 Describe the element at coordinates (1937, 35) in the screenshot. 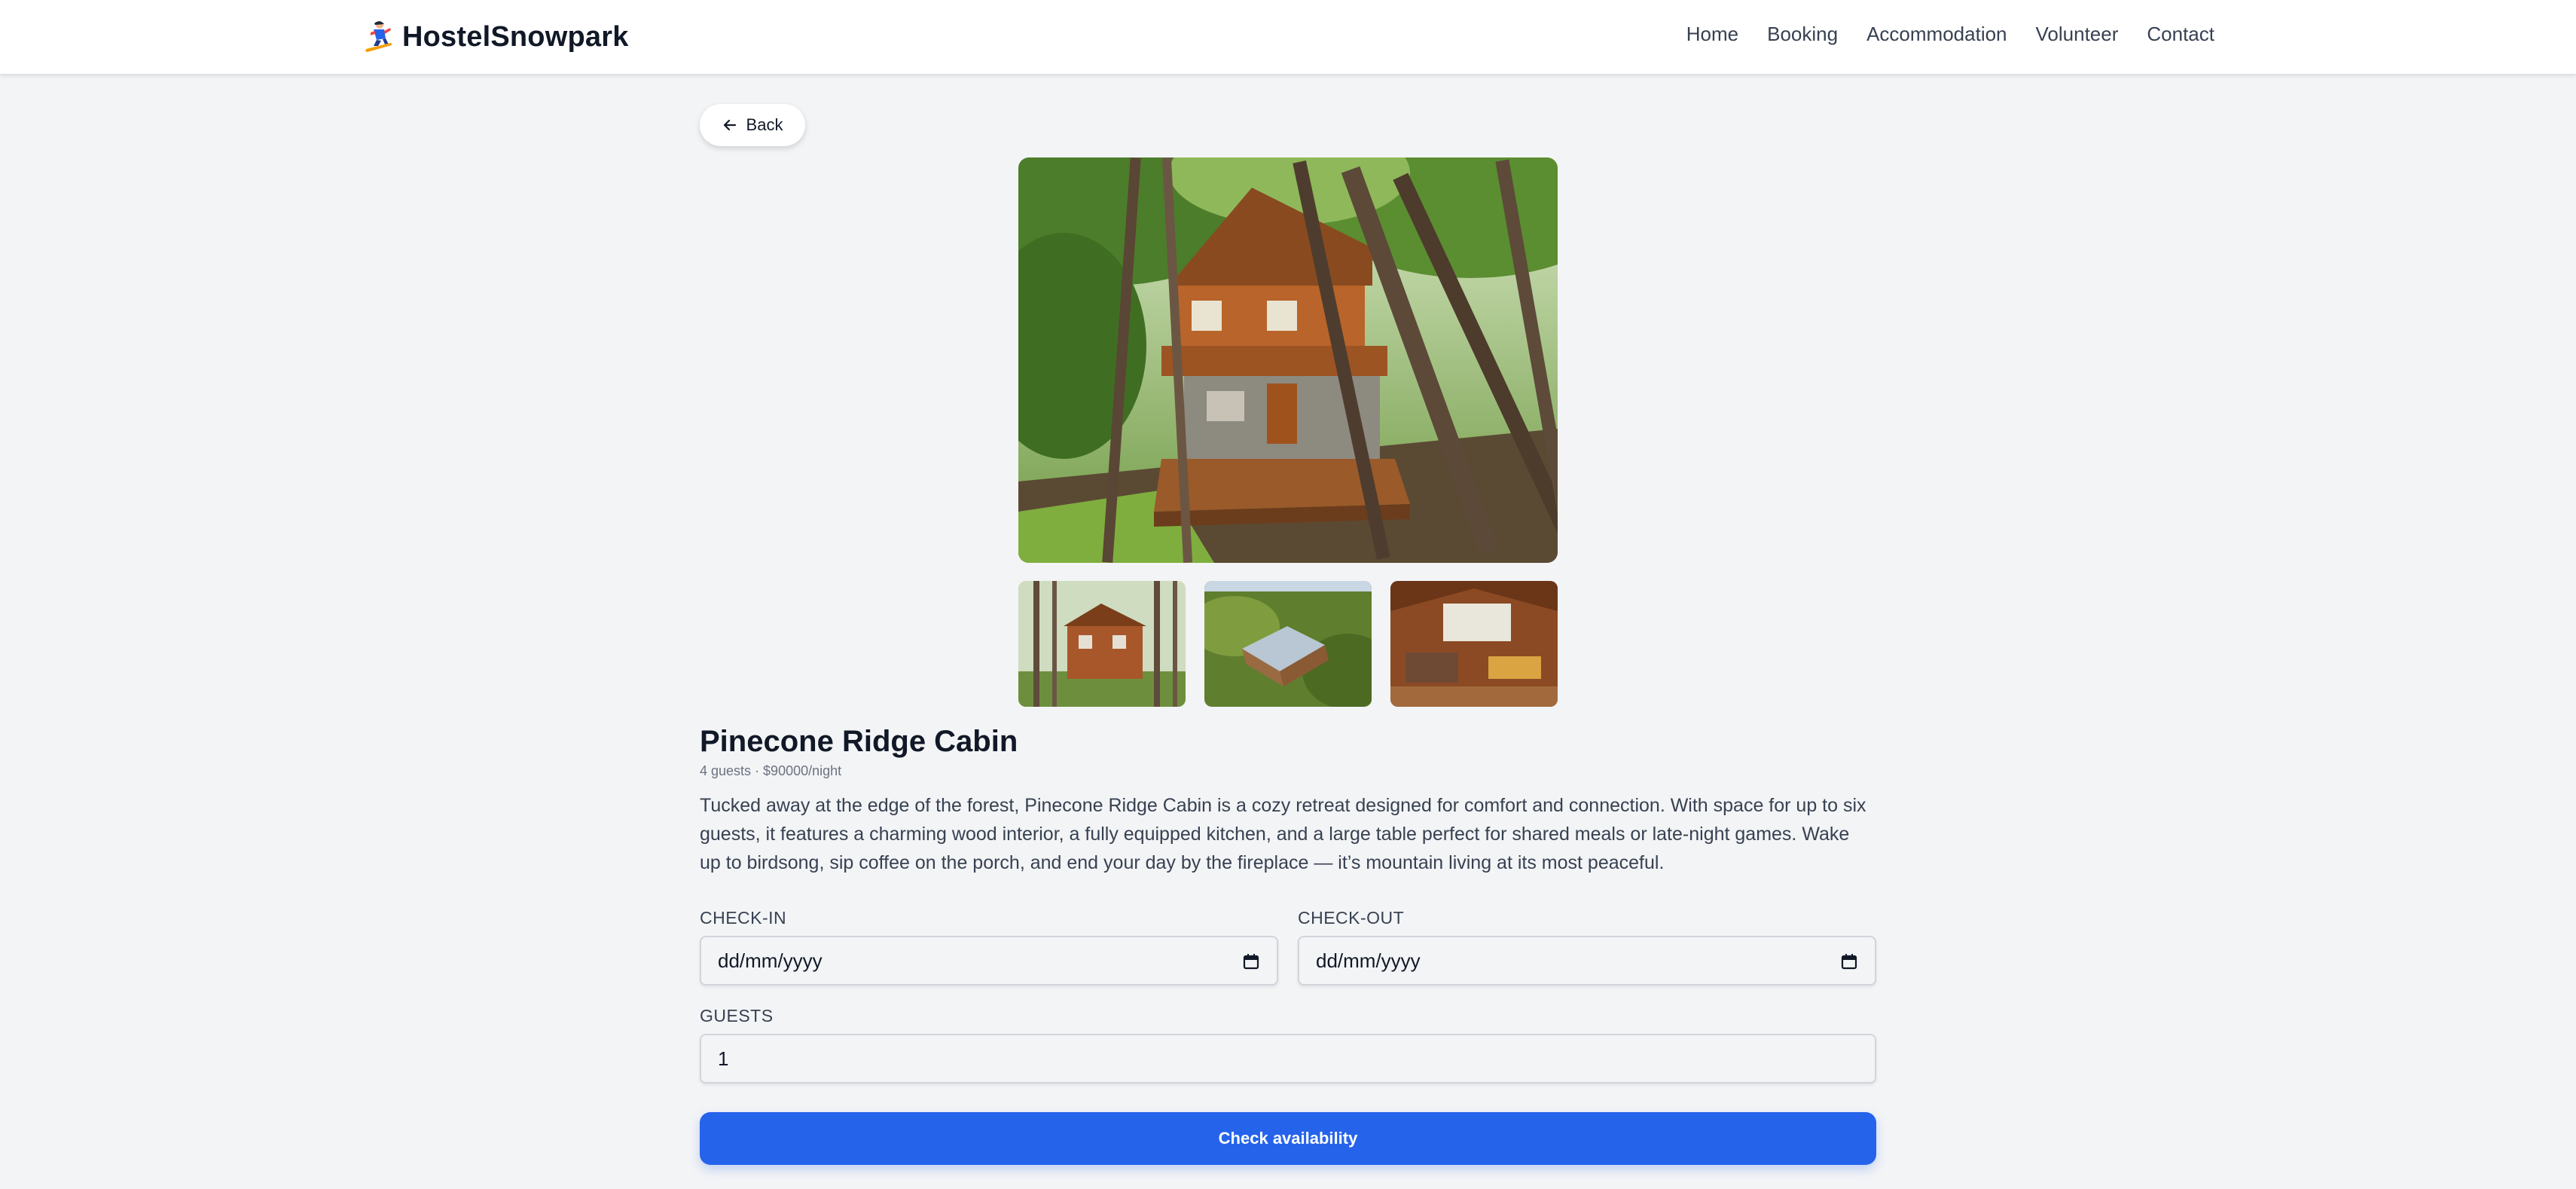

I see `nav-accommodation: Accommodation` at that location.